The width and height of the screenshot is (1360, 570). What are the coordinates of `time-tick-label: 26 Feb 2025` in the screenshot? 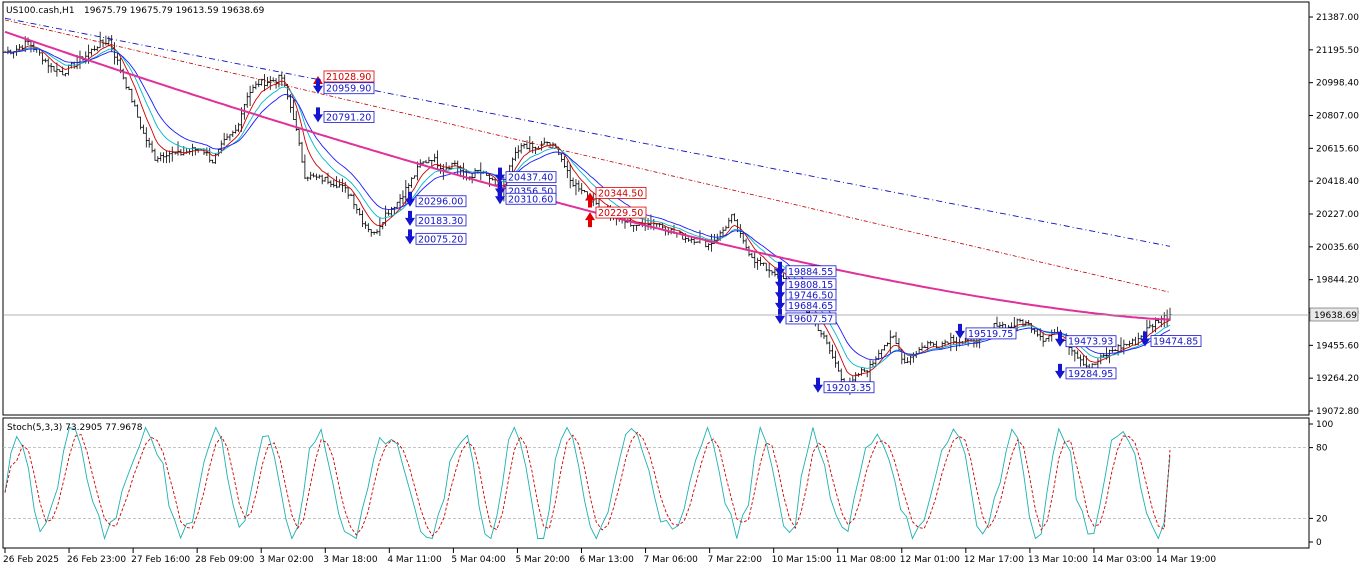 It's located at (31, 560).